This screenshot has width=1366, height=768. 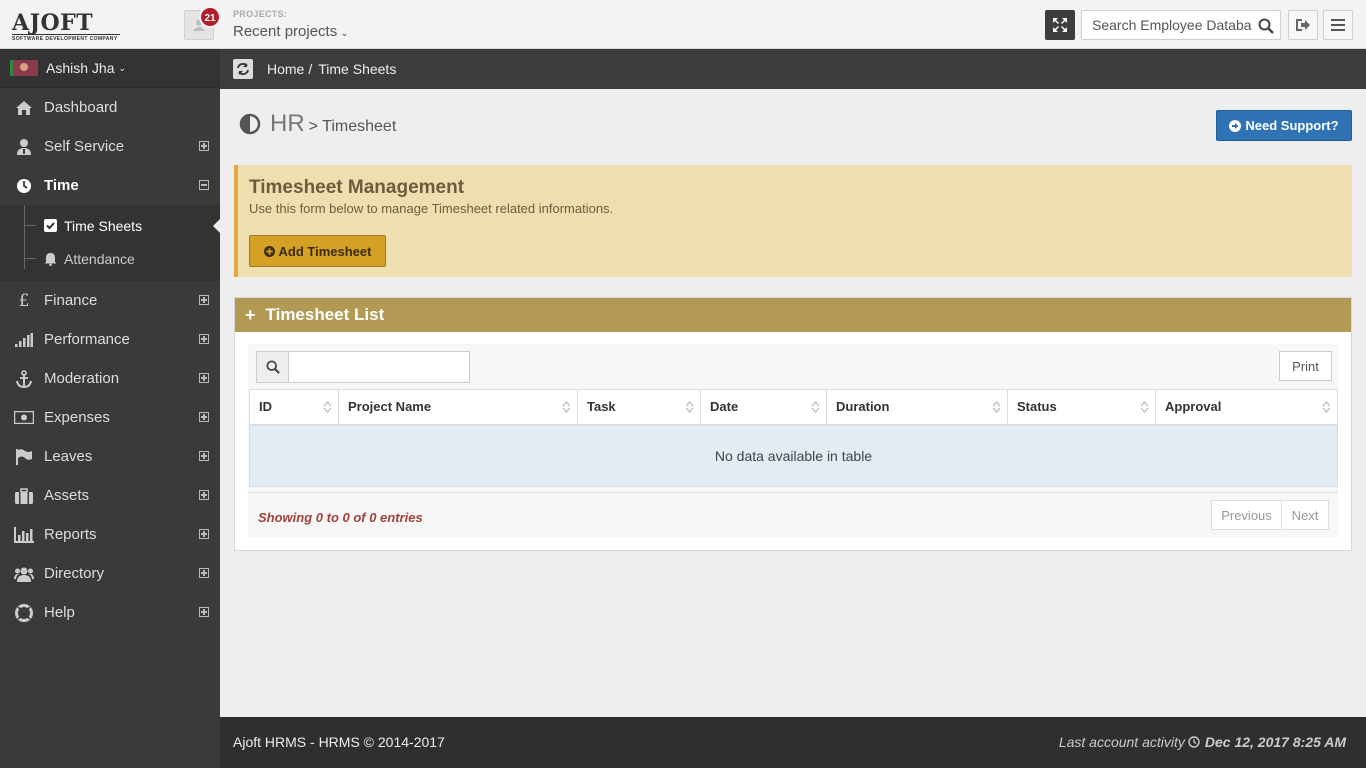 I want to click on sign-out-icon, so click(x=1303, y=25).